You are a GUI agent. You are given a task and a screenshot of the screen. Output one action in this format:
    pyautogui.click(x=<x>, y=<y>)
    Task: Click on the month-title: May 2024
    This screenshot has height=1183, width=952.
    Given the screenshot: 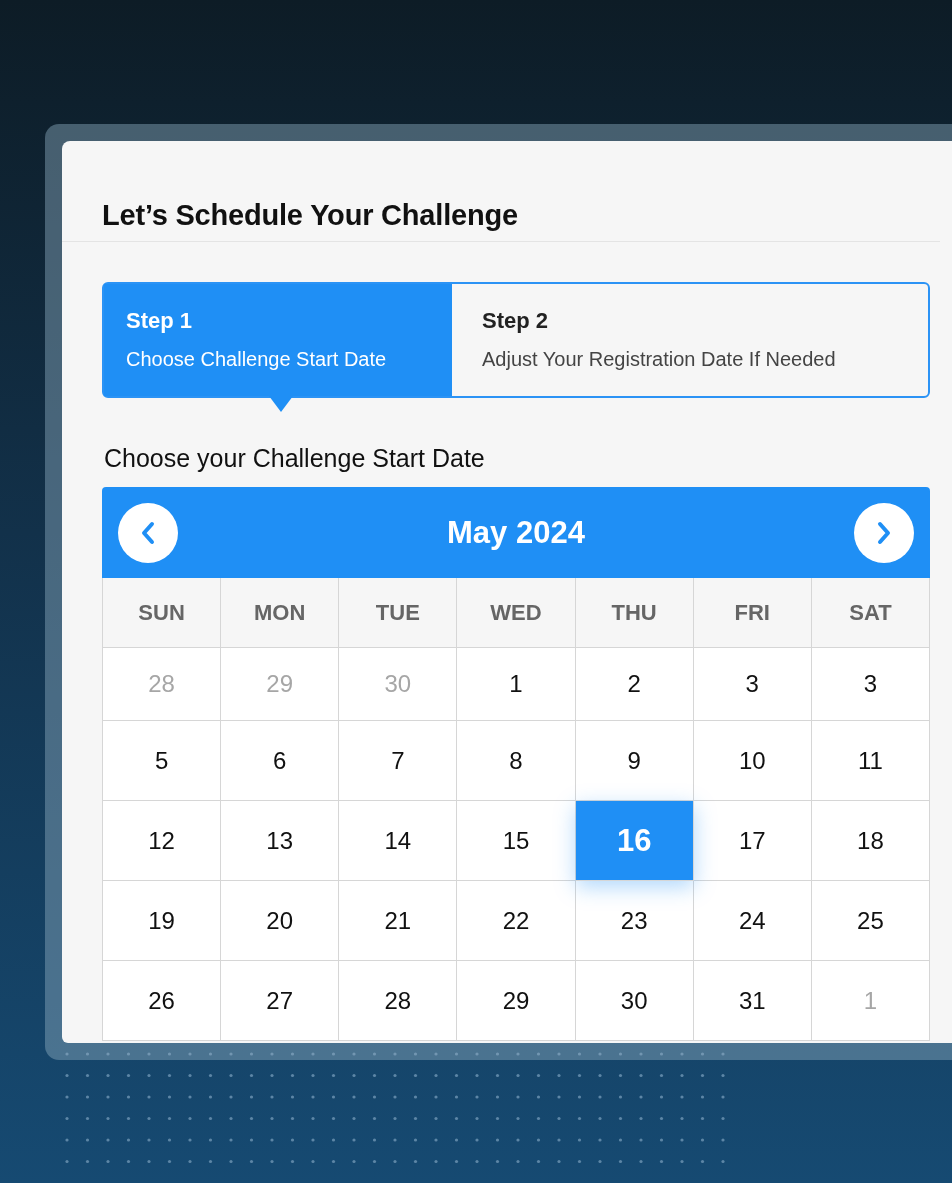 What is the action you would take?
    pyautogui.click(x=516, y=532)
    